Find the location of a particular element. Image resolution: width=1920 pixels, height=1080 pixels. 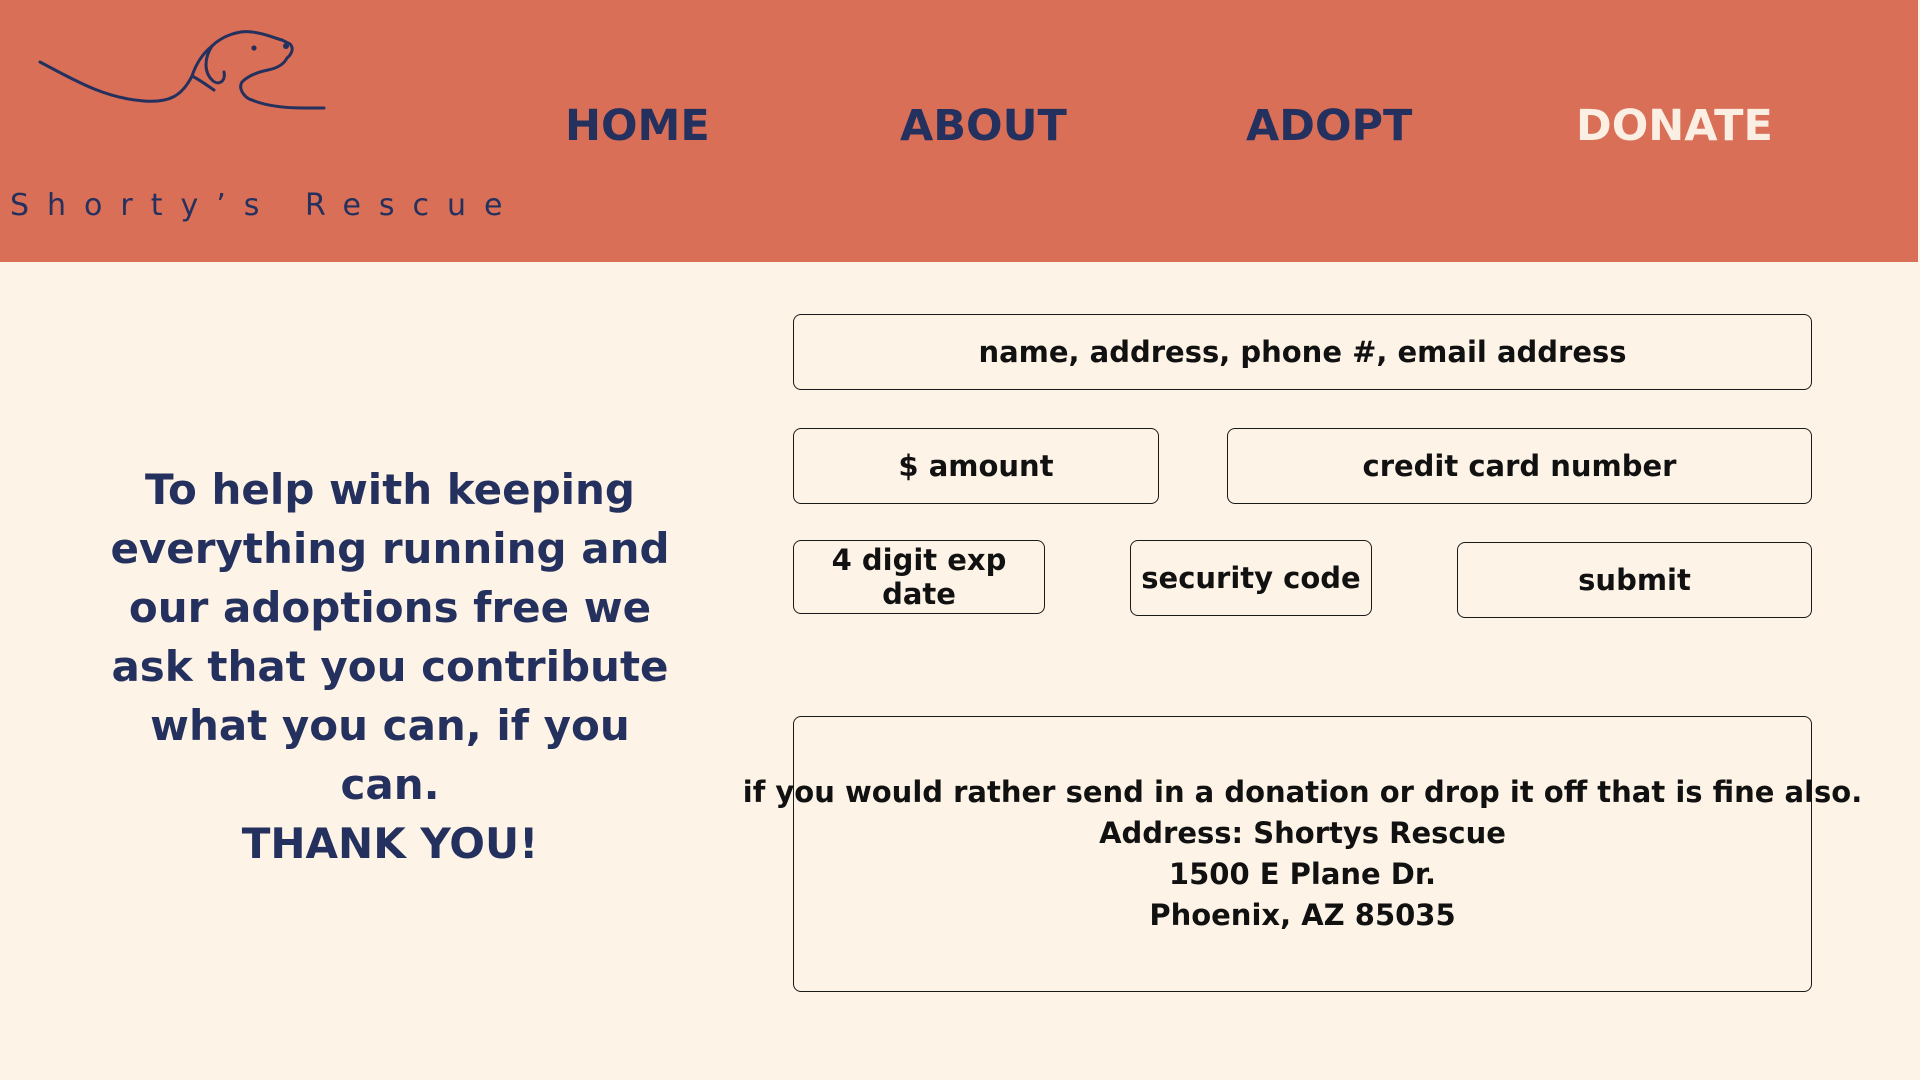

expiration-date-field: 4 digit exp date is located at coordinates (919, 577).